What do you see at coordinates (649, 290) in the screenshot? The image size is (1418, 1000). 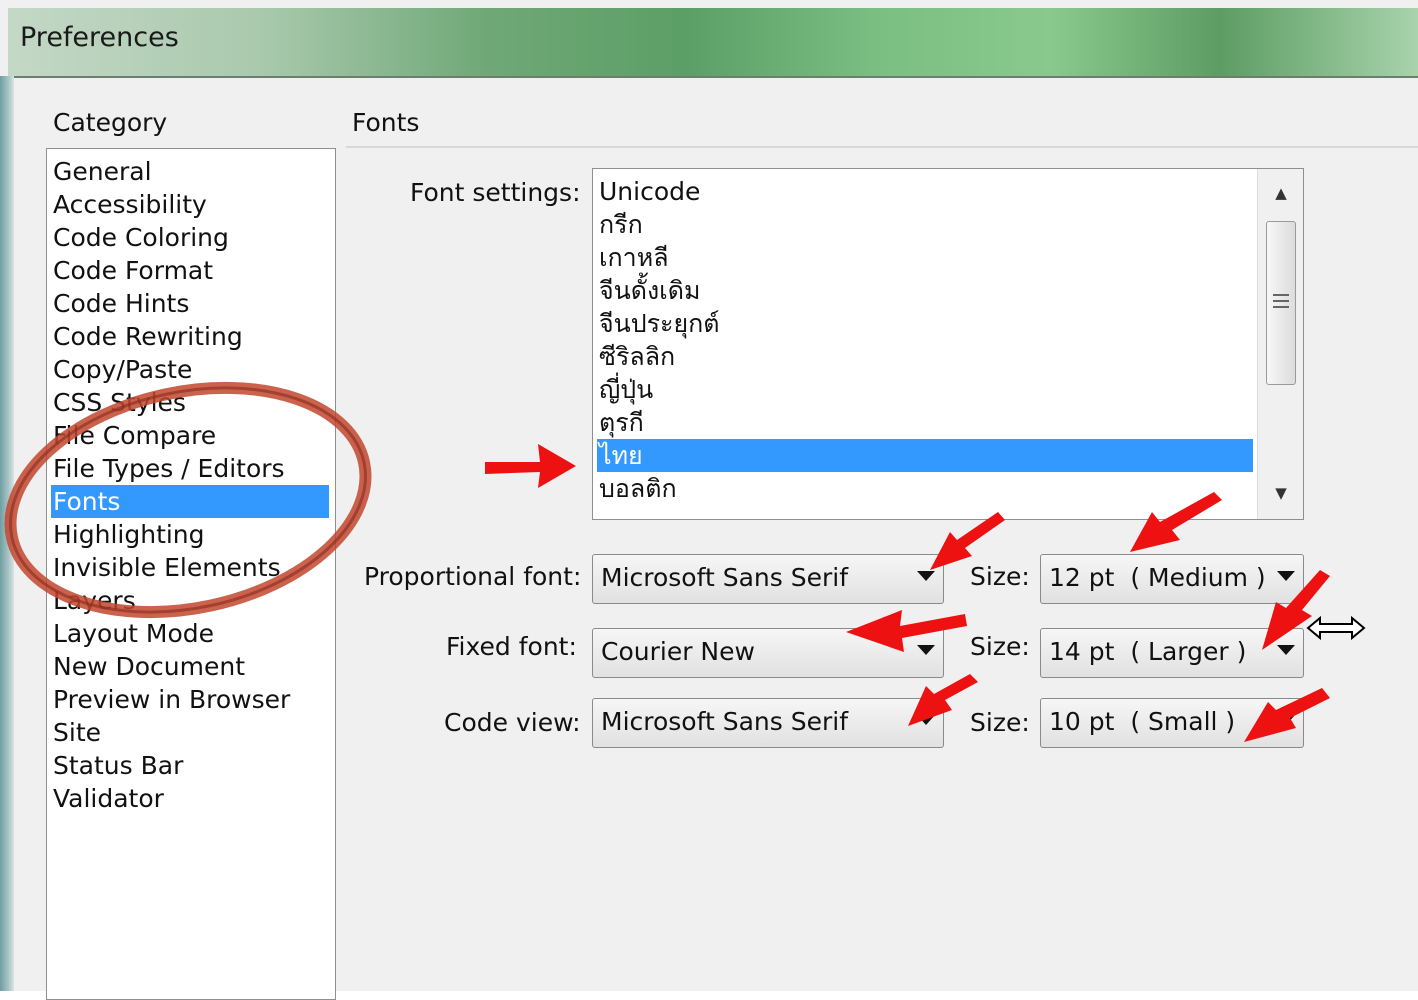 I see `font-setting-item: จีนดั้งเดิม` at bounding box center [649, 290].